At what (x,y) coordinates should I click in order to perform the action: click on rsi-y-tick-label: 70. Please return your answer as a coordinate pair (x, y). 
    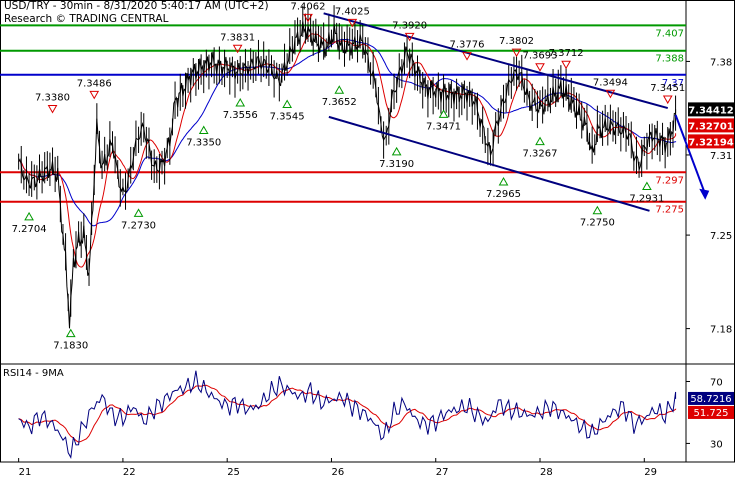
    Looking at the image, I should click on (716, 382).